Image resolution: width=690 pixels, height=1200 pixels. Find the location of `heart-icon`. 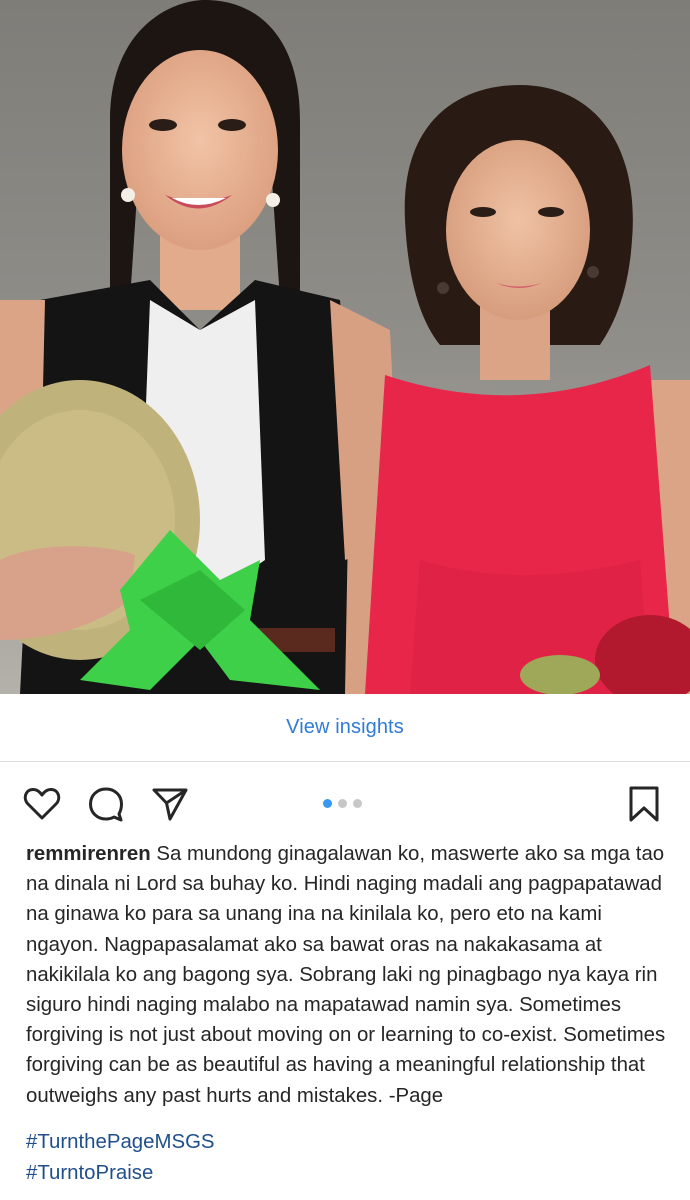

heart-icon is located at coordinates (42, 804).